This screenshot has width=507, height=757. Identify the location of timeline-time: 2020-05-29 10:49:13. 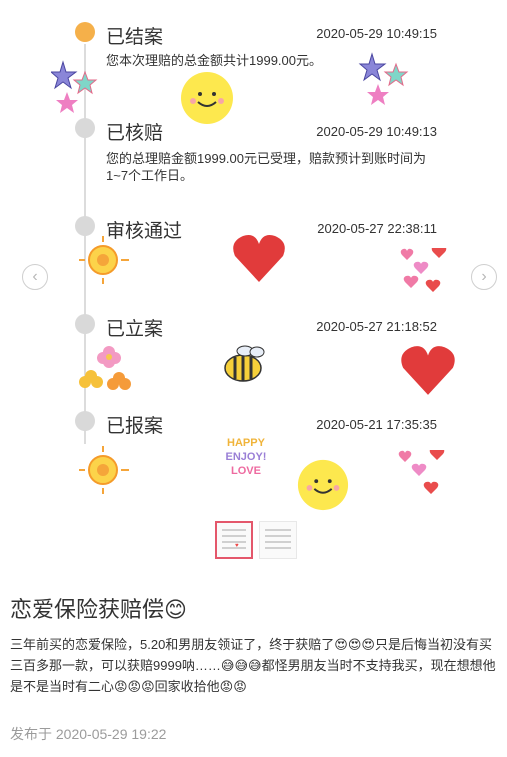
(376, 131).